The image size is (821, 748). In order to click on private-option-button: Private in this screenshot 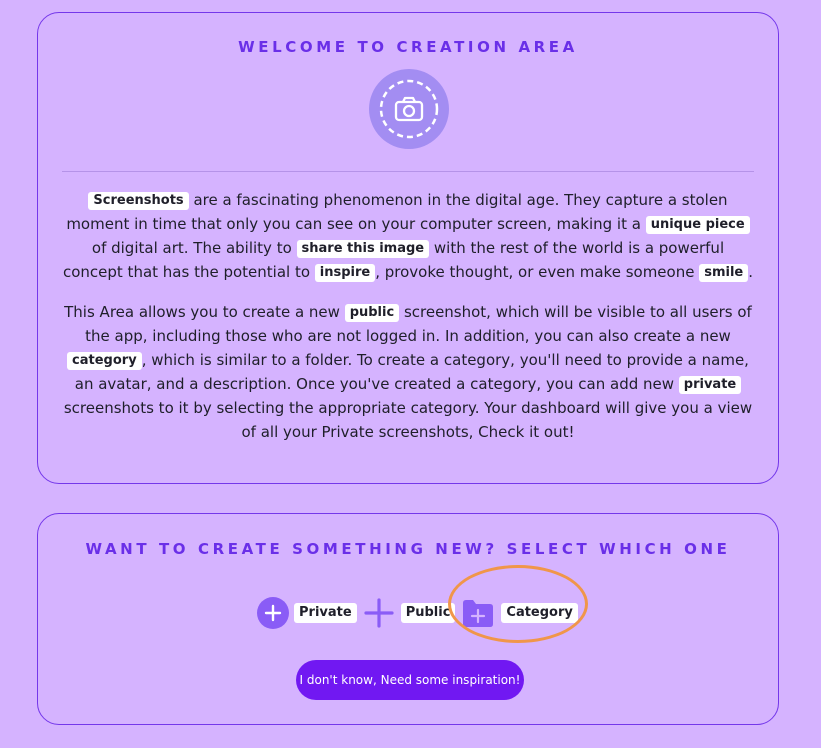, I will do `click(306, 613)`.